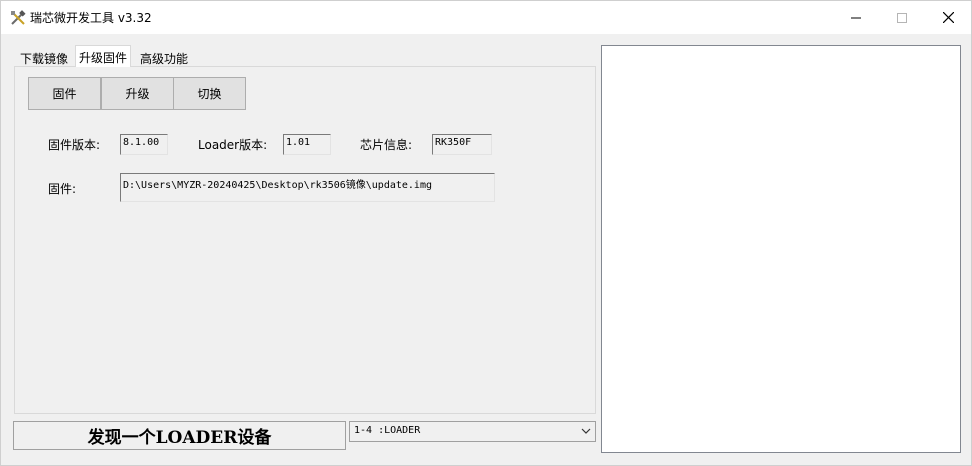 This screenshot has height=466, width=972. What do you see at coordinates (91, 18) in the screenshot?
I see `window-title: 瑞芯微开发工具 v3.32` at bounding box center [91, 18].